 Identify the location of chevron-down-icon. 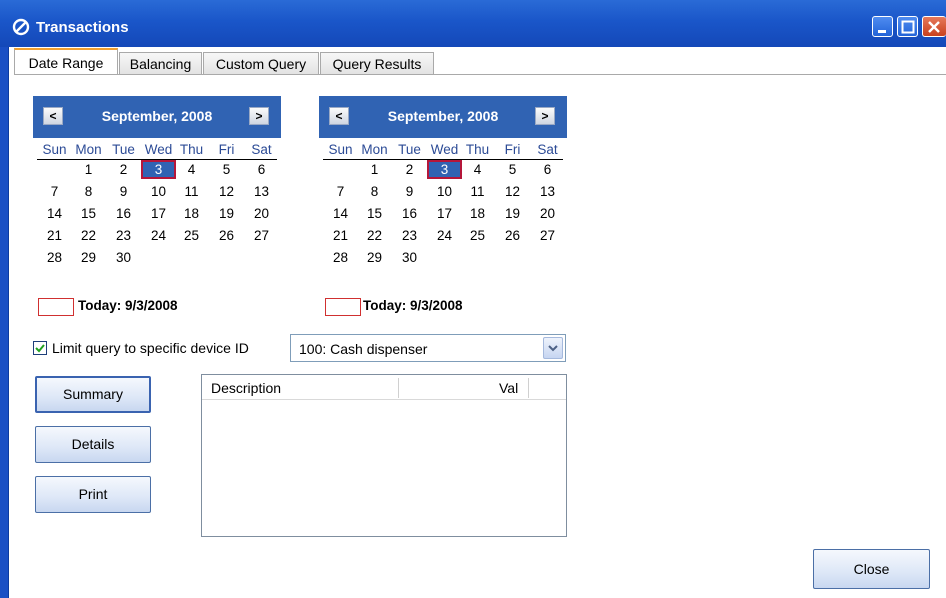
(553, 348).